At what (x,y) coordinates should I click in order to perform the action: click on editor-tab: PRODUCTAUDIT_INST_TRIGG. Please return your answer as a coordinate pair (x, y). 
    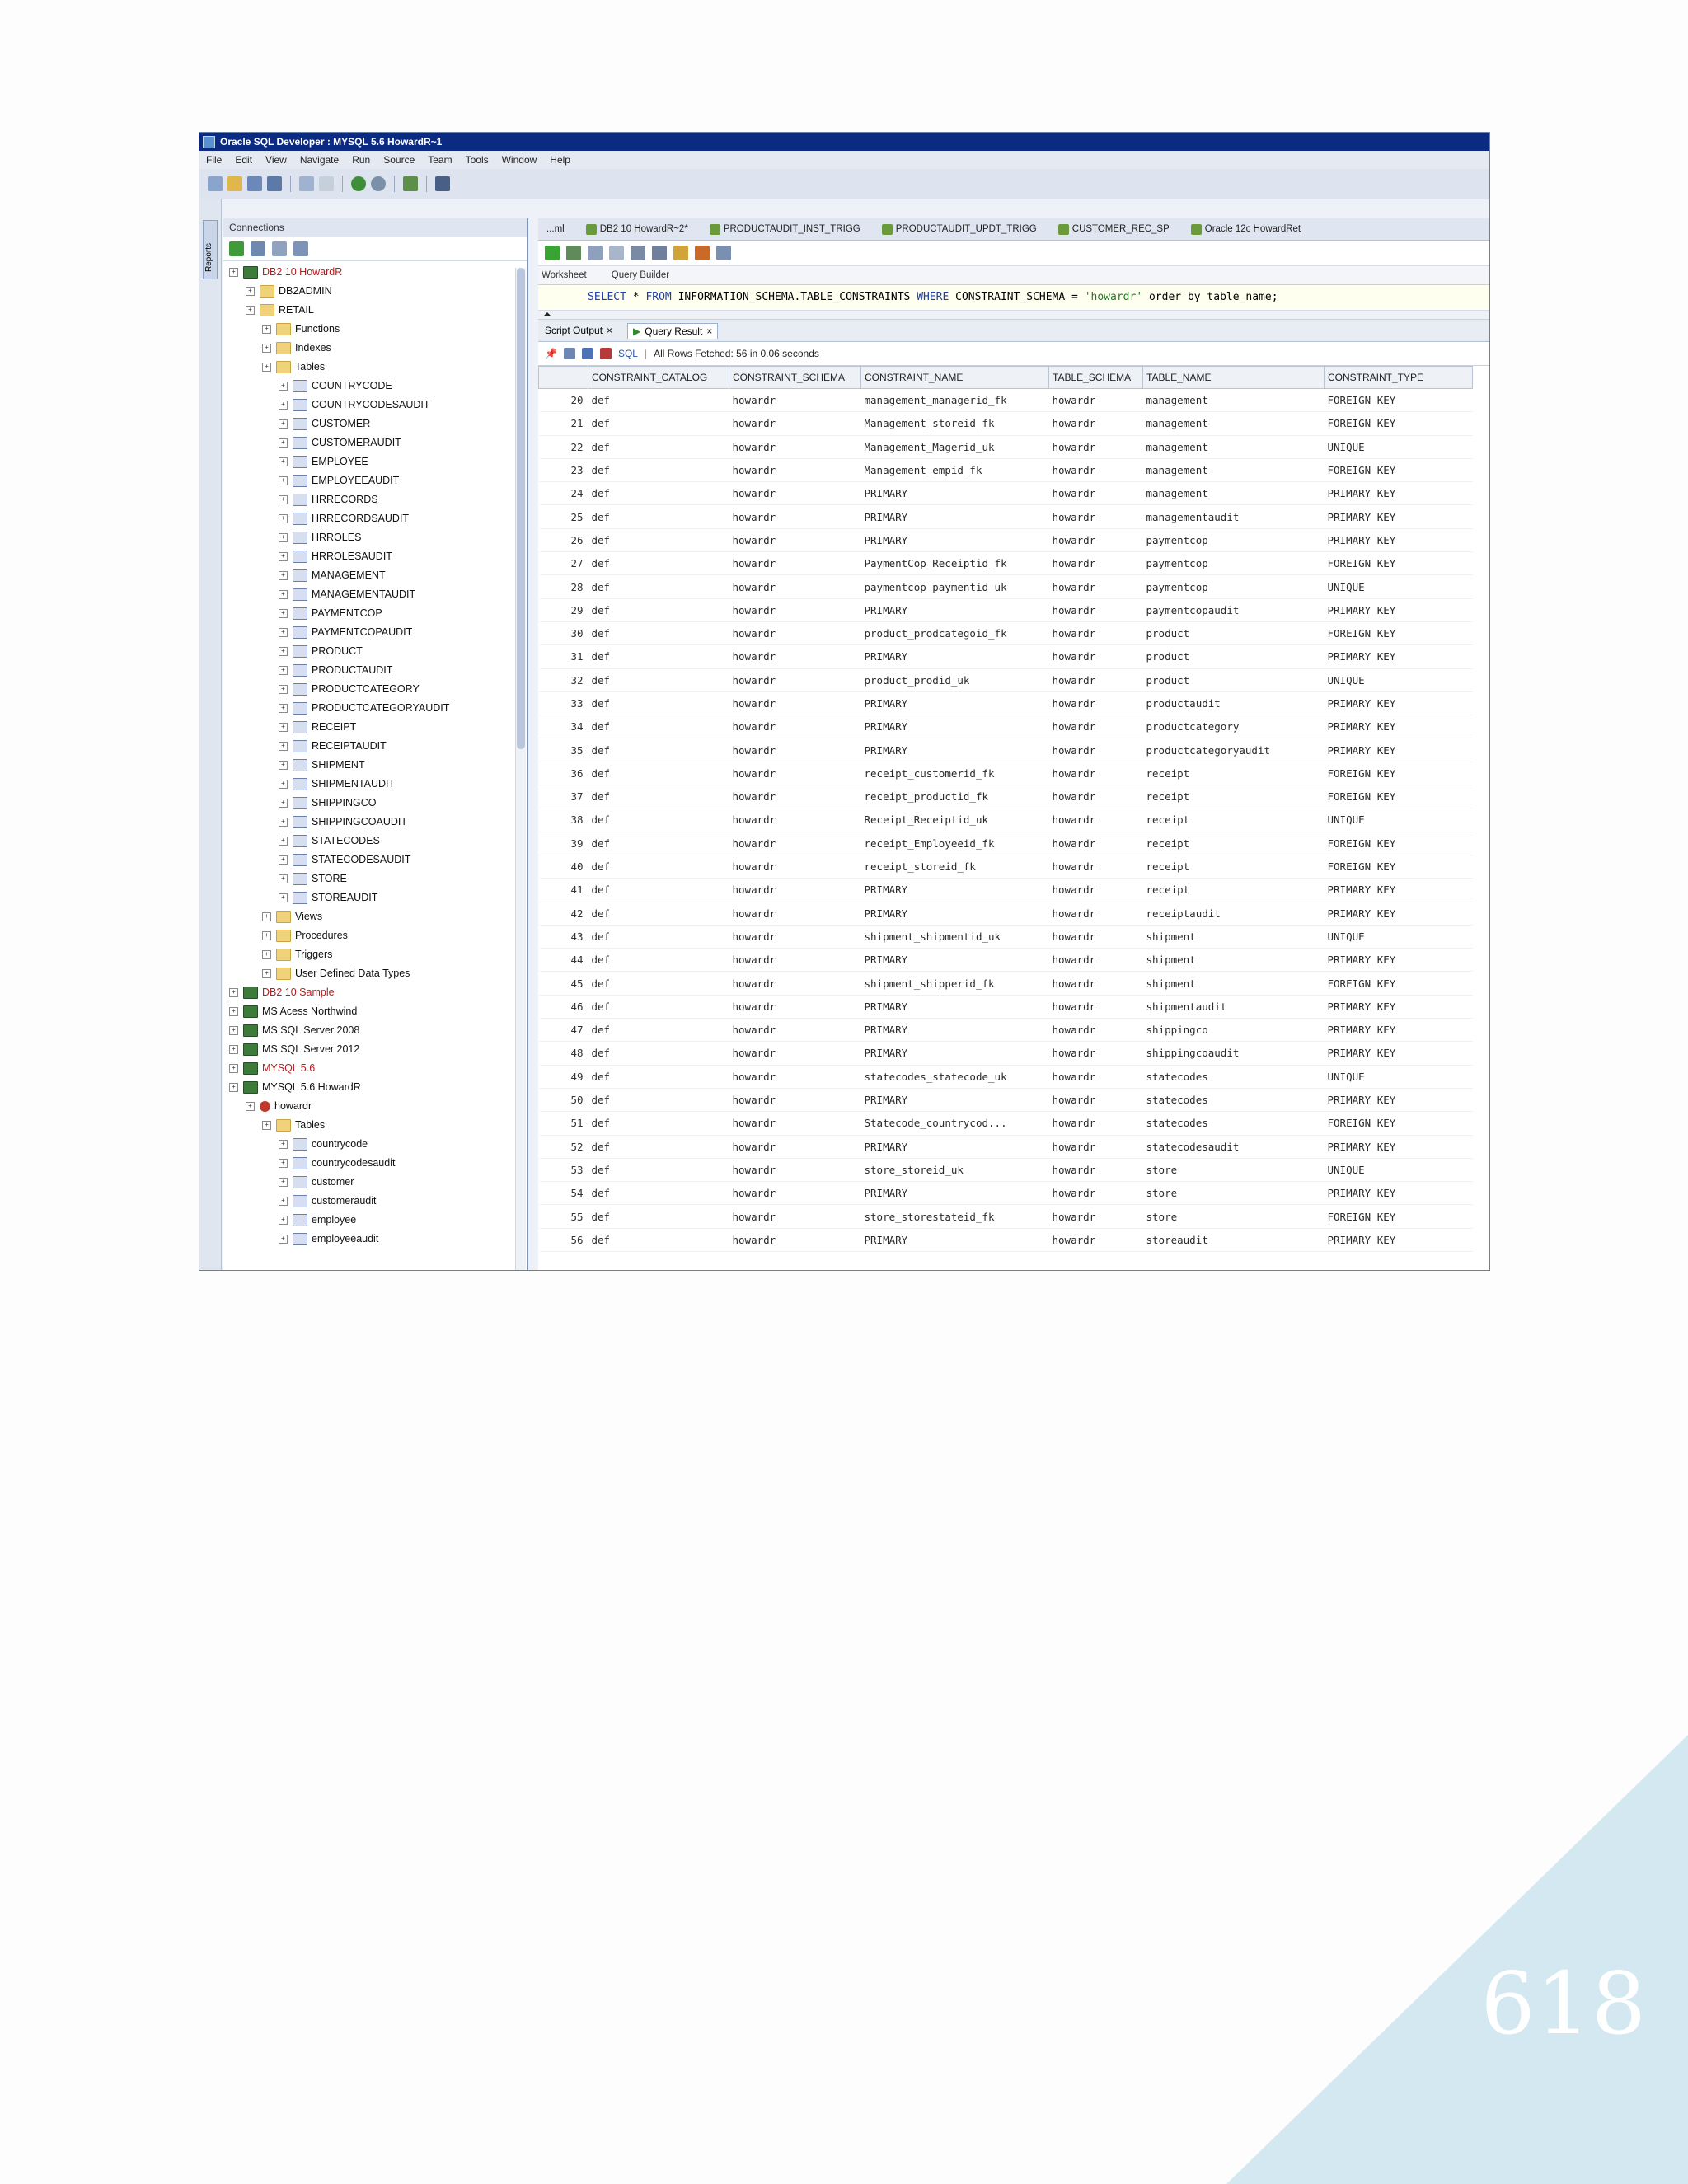
    Looking at the image, I should click on (784, 229).